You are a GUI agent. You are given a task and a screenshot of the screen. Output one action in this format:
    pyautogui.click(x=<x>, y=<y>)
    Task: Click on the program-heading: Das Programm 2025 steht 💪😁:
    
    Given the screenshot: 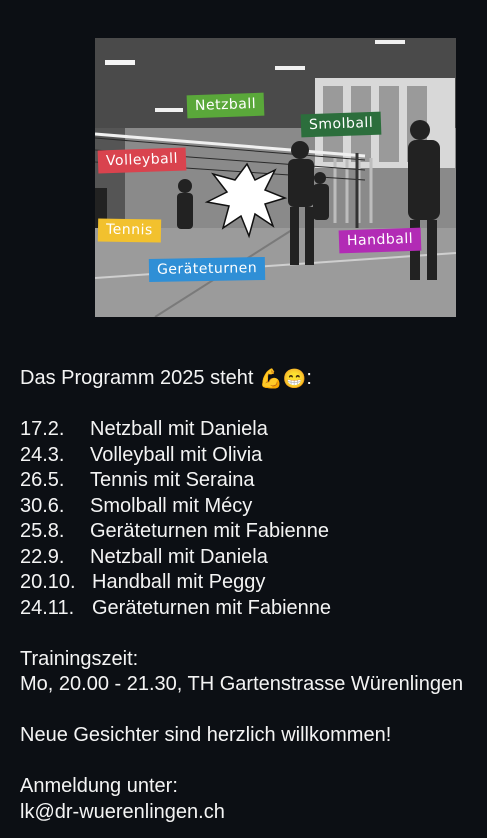 What is the action you would take?
    pyautogui.click(x=253, y=379)
    